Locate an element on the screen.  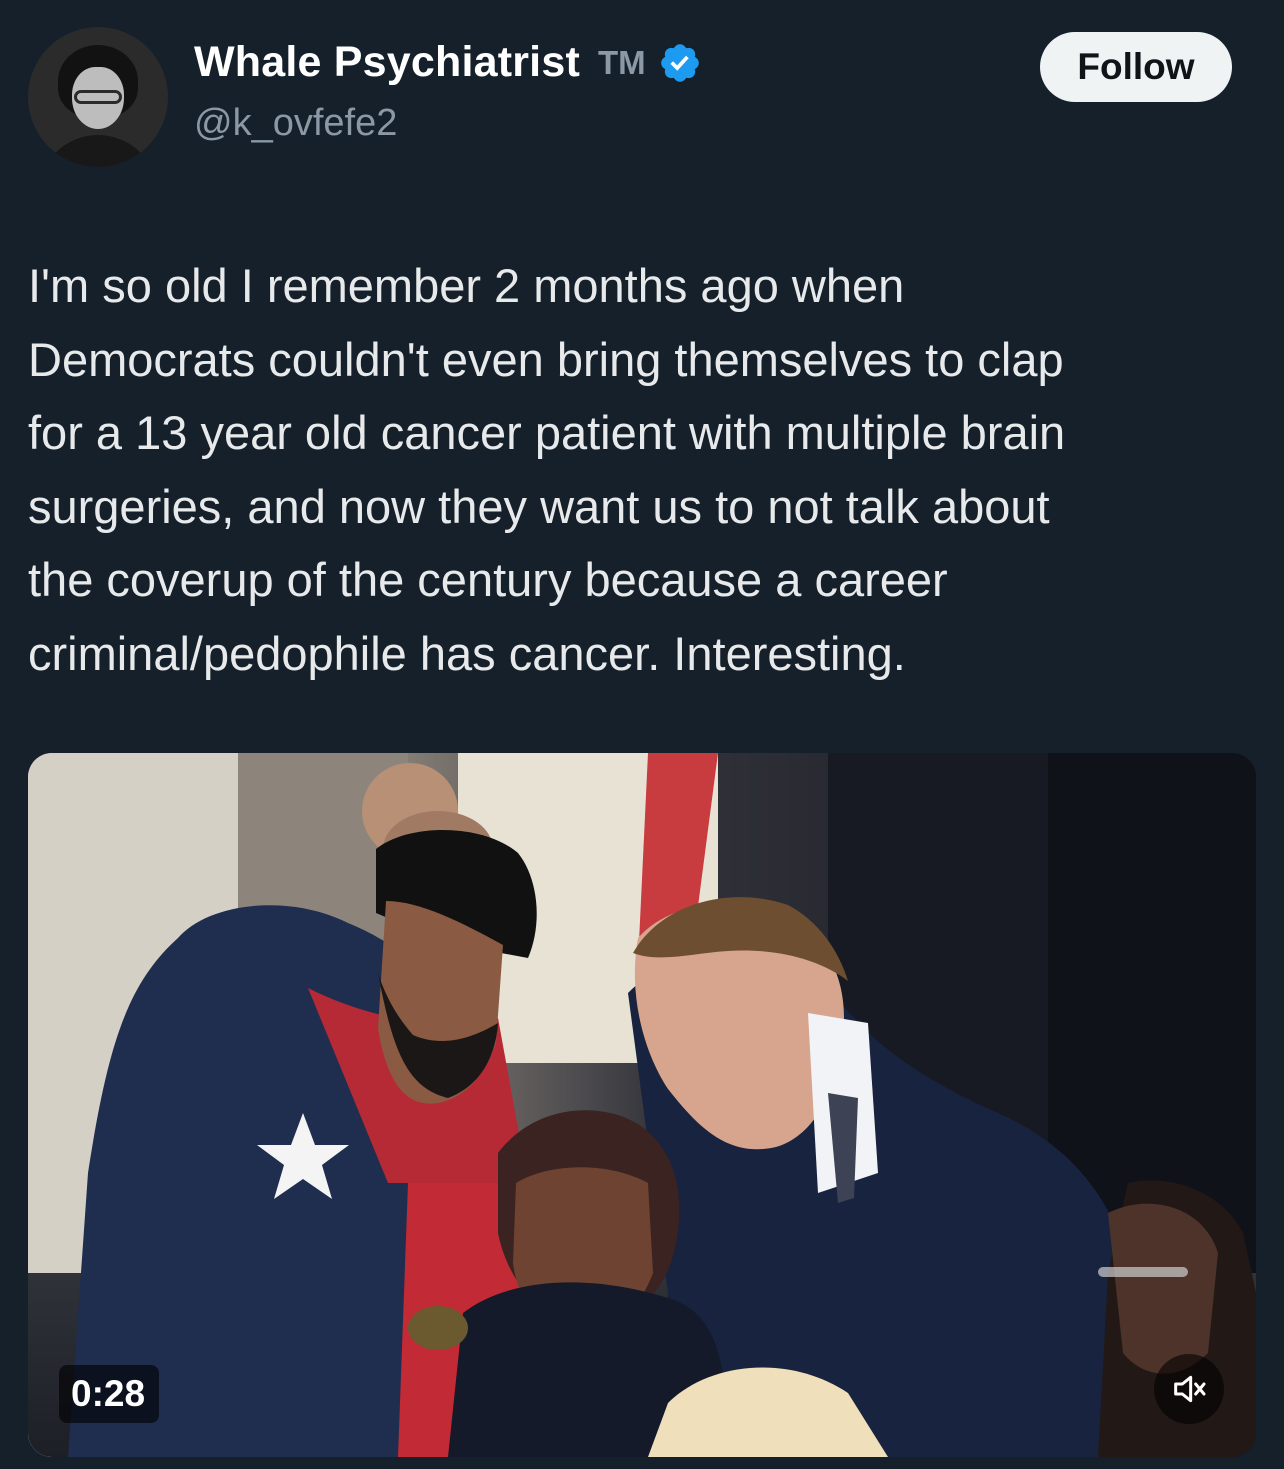
user-name-row: Whale Psychiatrist TM is located at coordinates (448, 62).